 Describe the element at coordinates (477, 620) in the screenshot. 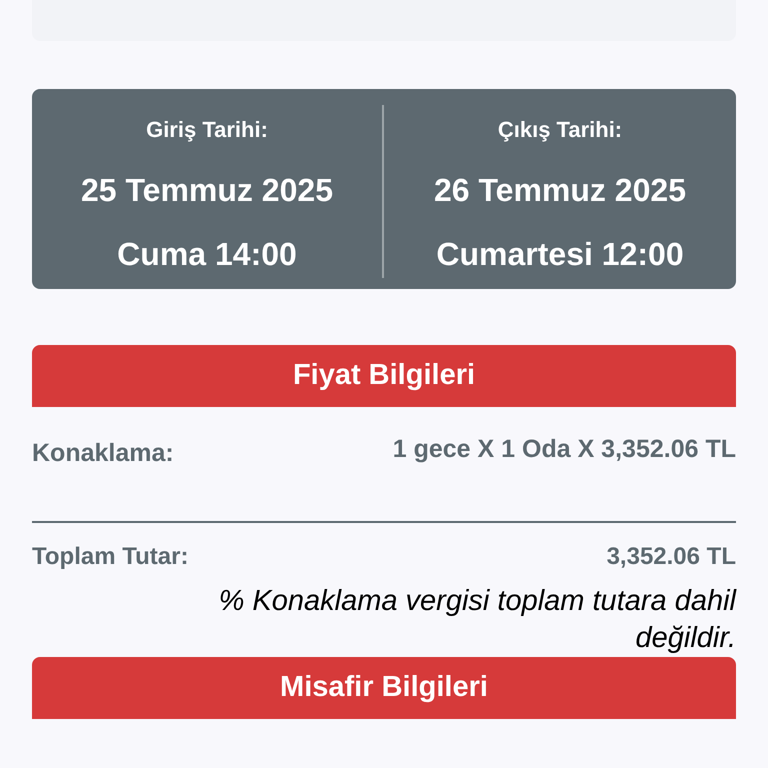

I see `tax-note: % Konaklama vergisi toplam tutara dahil değildir.` at that location.